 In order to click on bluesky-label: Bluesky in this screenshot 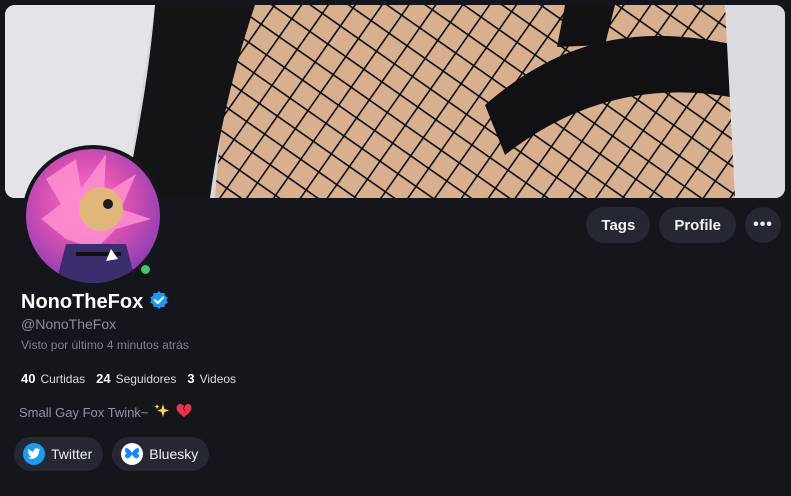, I will do `click(174, 454)`.